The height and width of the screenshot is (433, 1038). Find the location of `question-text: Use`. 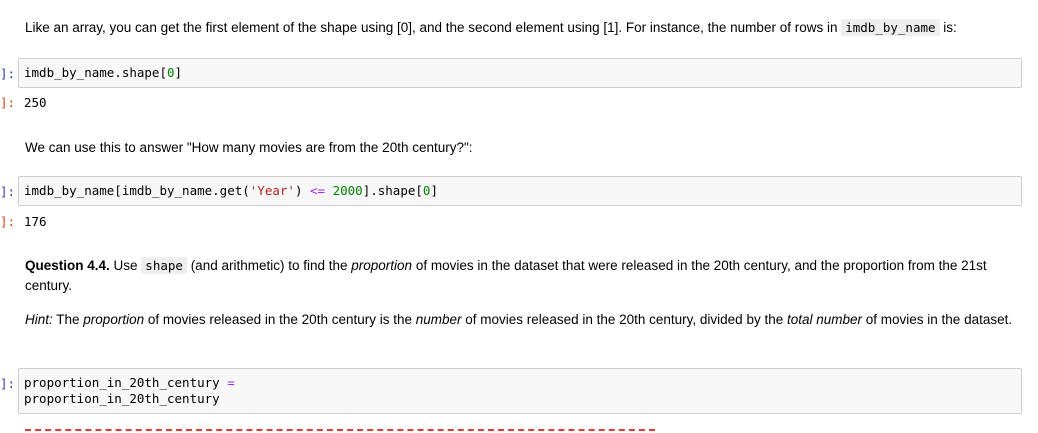

question-text: Use is located at coordinates (125, 265).